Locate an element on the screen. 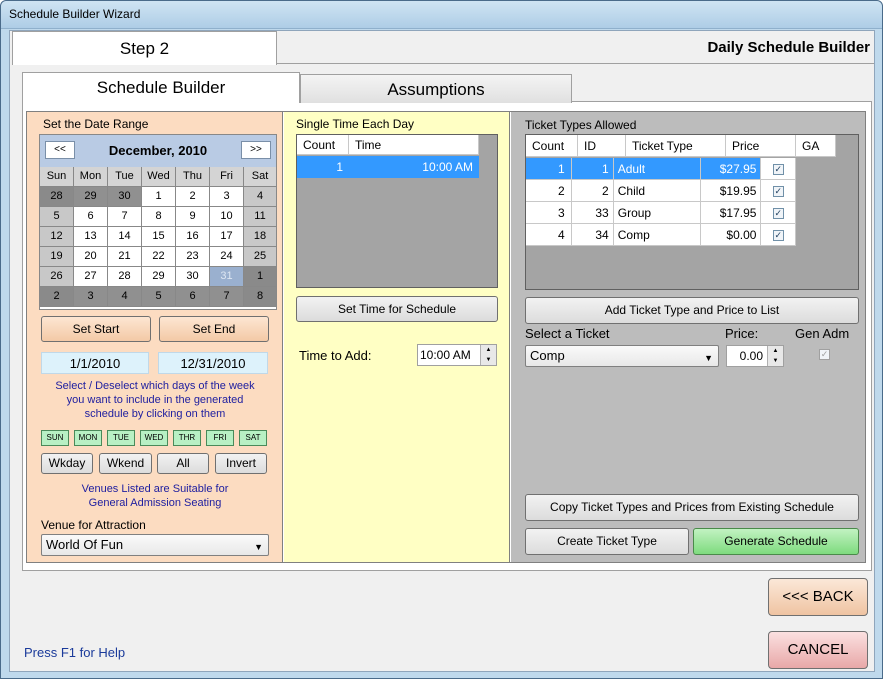  calendar-day: 14 is located at coordinates (125, 237).